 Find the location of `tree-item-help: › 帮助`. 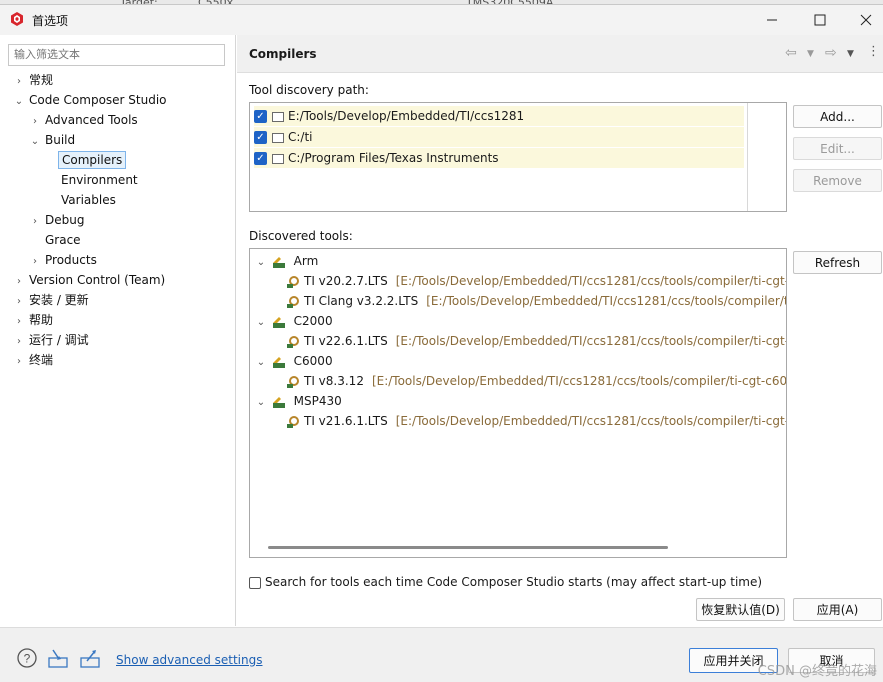

tree-item-help: › 帮助 is located at coordinates (34, 320).